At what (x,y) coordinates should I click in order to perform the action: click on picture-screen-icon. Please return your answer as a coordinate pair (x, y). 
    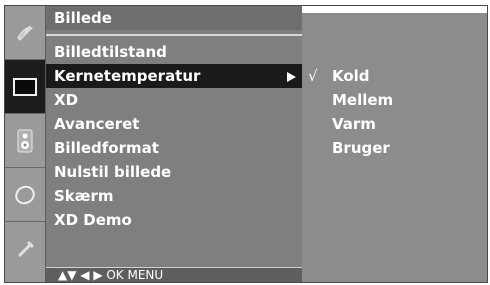
    Looking at the image, I should click on (25, 86).